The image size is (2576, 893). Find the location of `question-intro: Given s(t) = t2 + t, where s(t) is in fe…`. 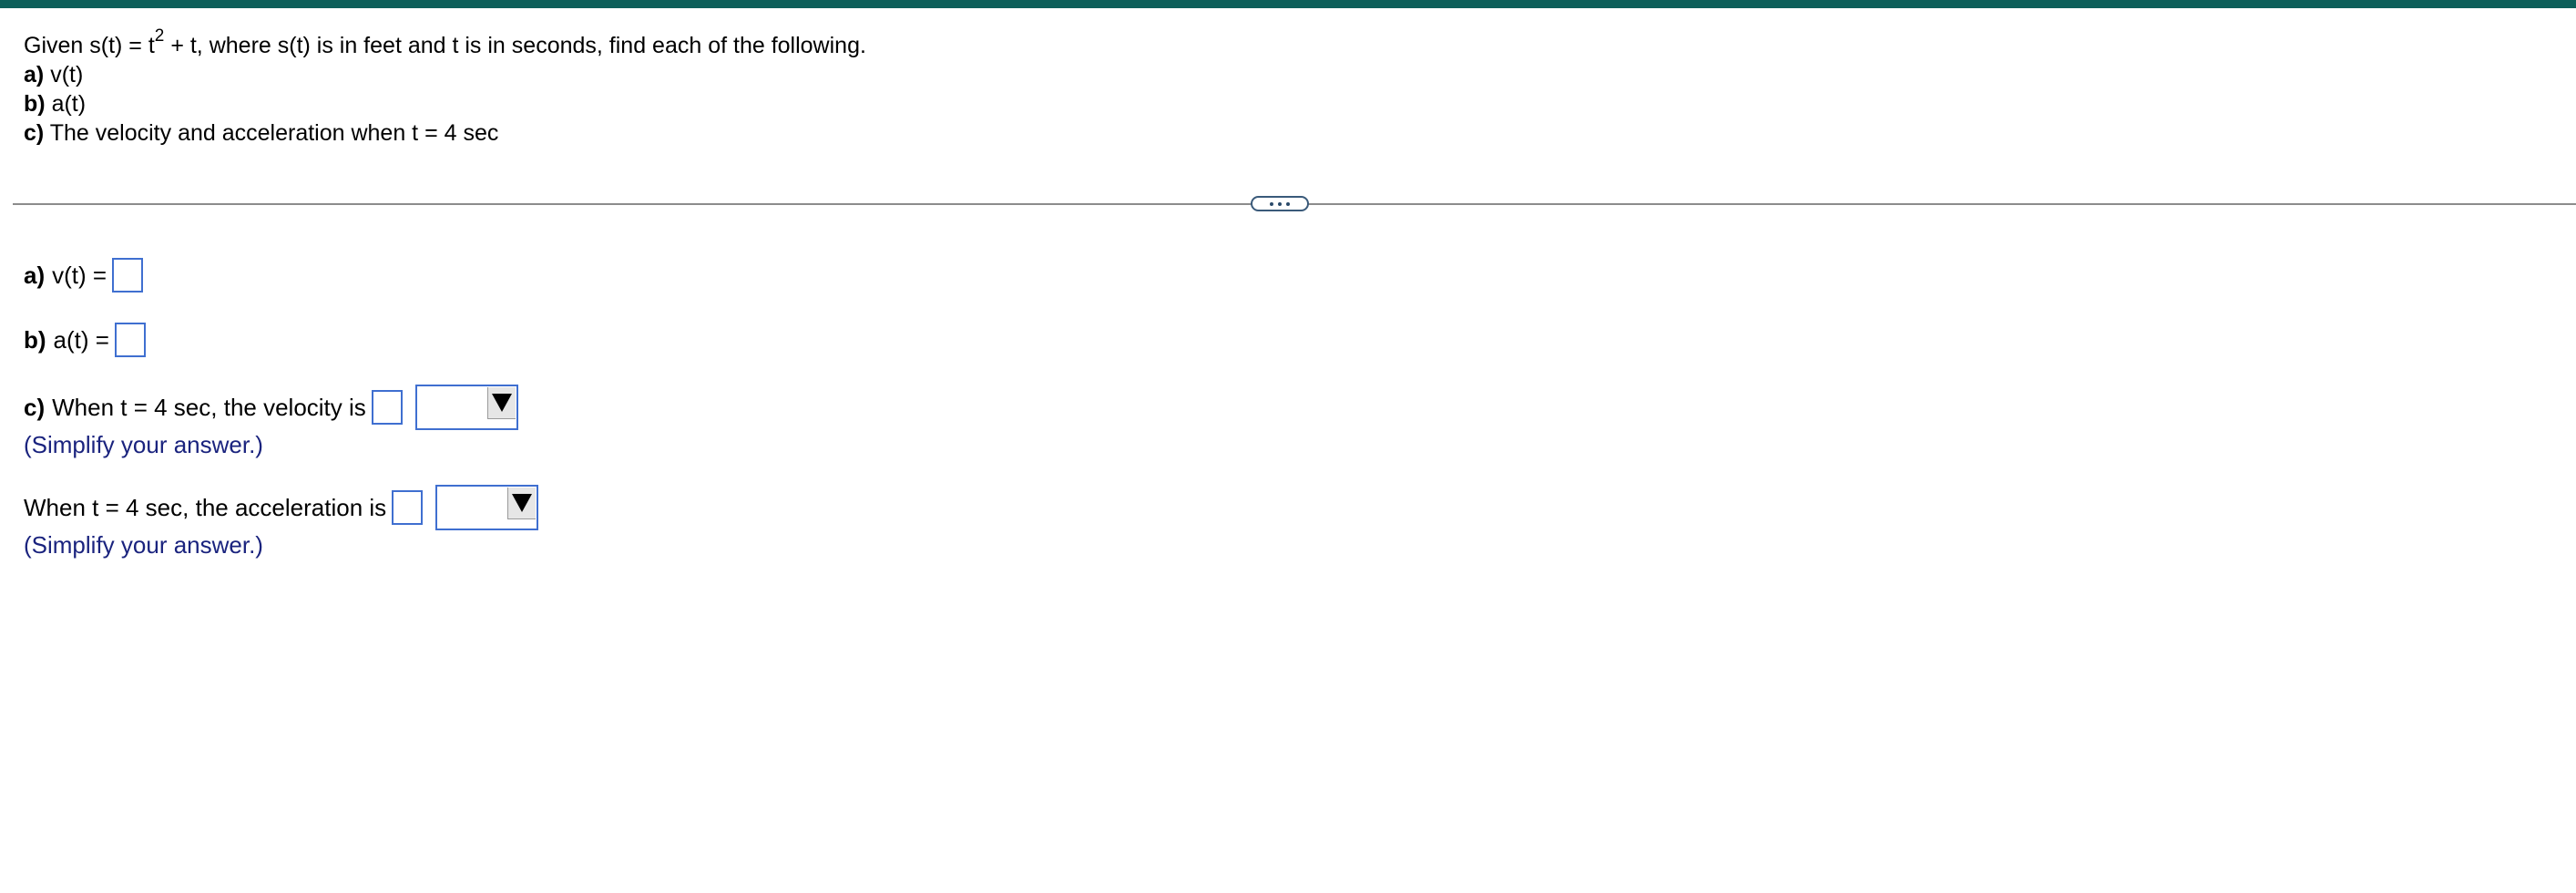

question-intro: Given s(t) = t2 + t, where s(t) is in fe… is located at coordinates (445, 44).